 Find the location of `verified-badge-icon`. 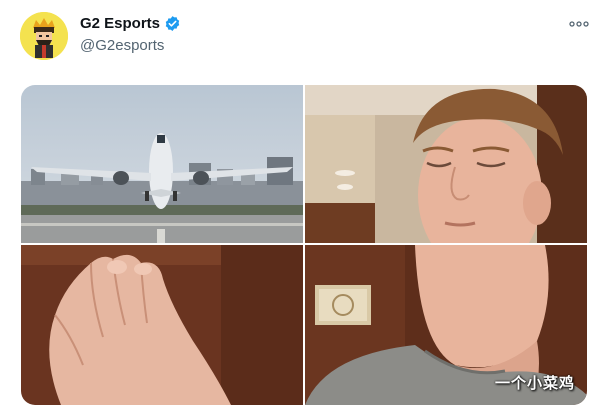

verified-badge-icon is located at coordinates (172, 23).